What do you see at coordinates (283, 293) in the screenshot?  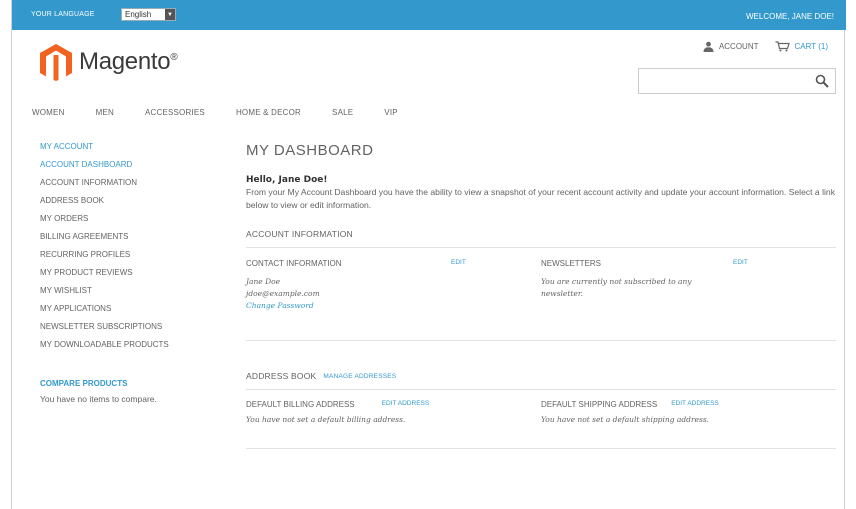 I see `contact-email: jdoe@example.com` at bounding box center [283, 293].